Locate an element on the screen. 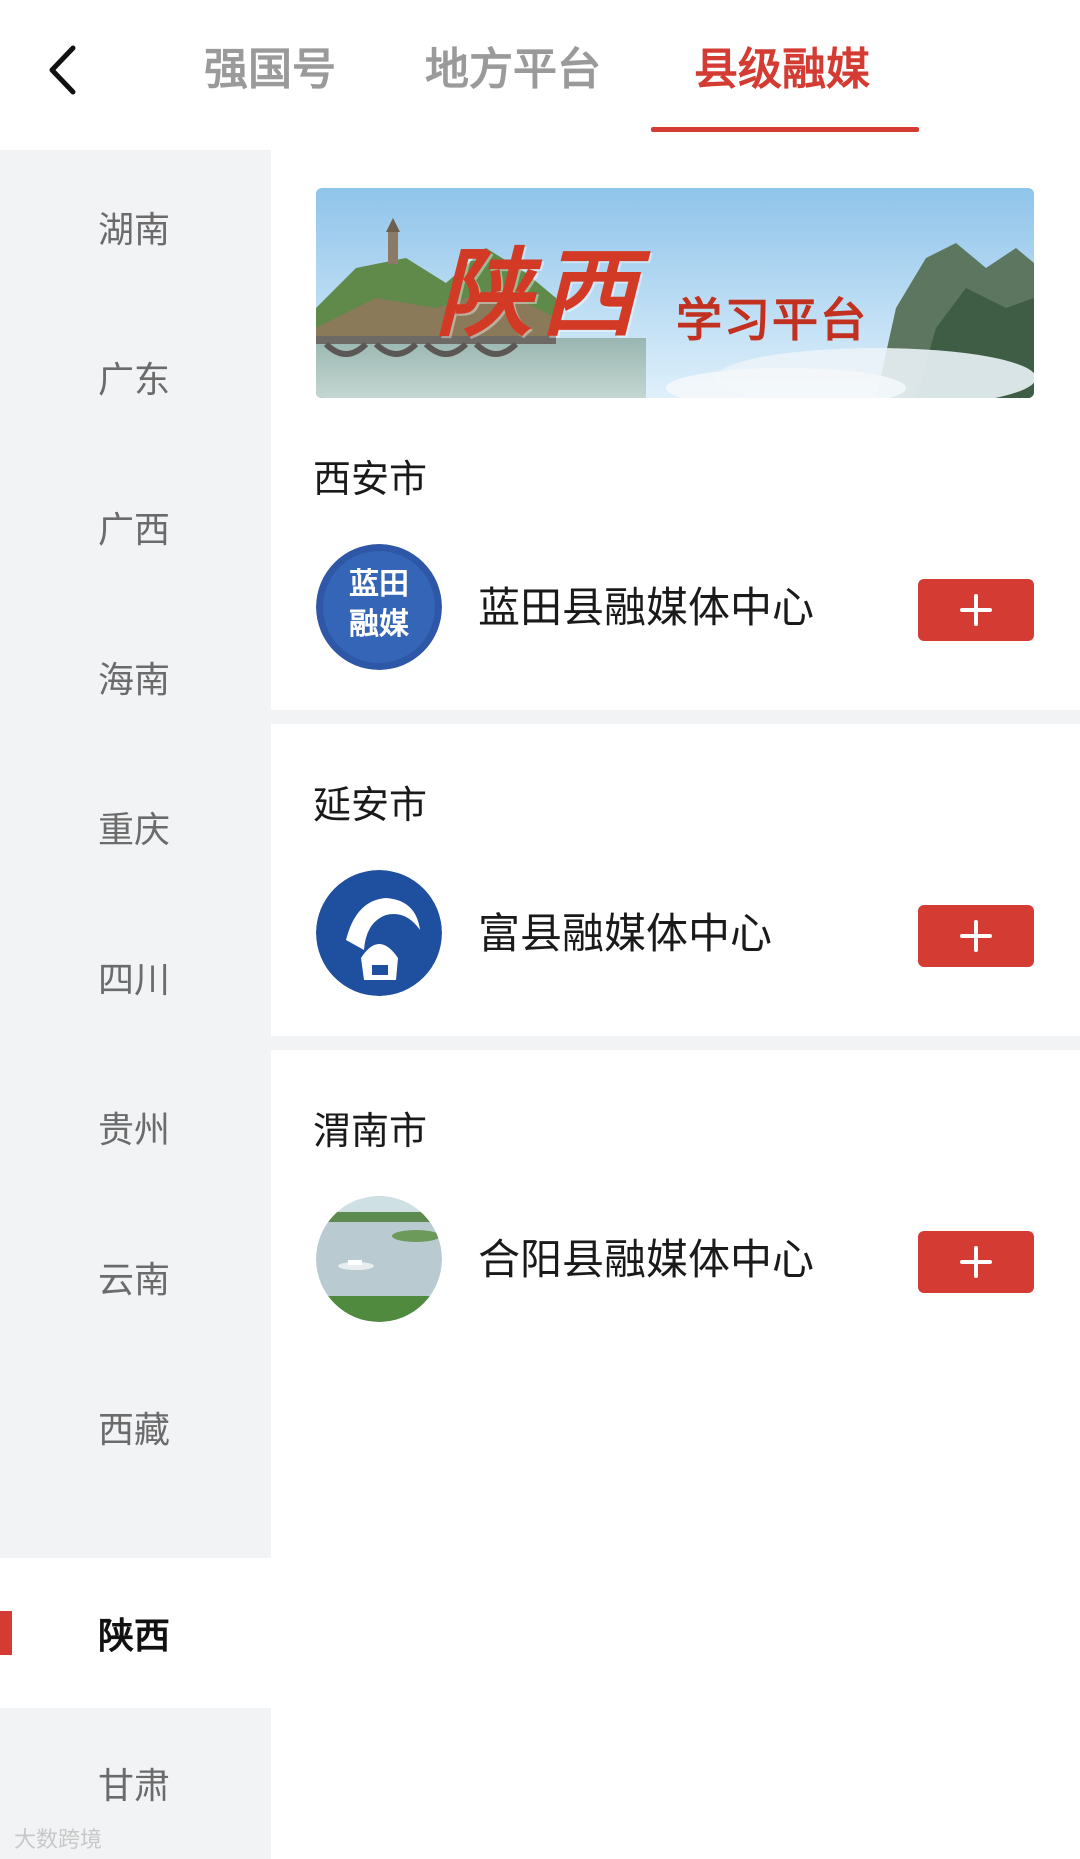  org-row: 合阳县融媒体中心 is located at coordinates (675, 1261).